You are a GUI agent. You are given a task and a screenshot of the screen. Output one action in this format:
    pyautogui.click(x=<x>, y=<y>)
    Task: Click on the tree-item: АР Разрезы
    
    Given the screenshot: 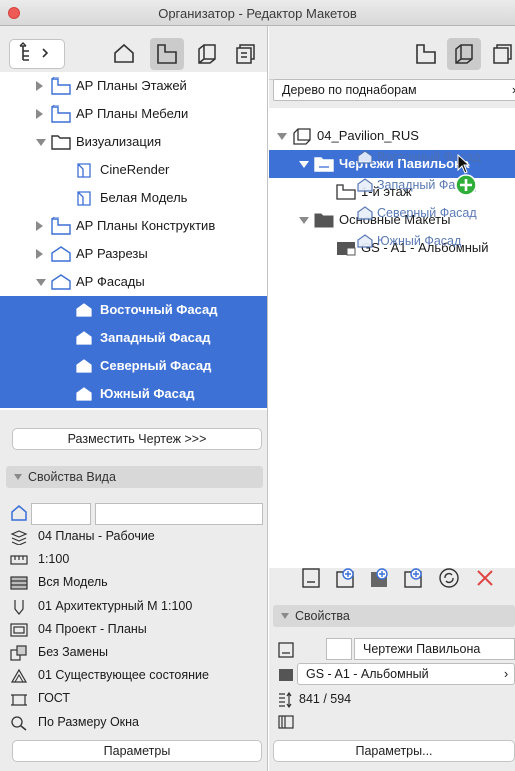 What is the action you would take?
    pyautogui.click(x=133, y=254)
    